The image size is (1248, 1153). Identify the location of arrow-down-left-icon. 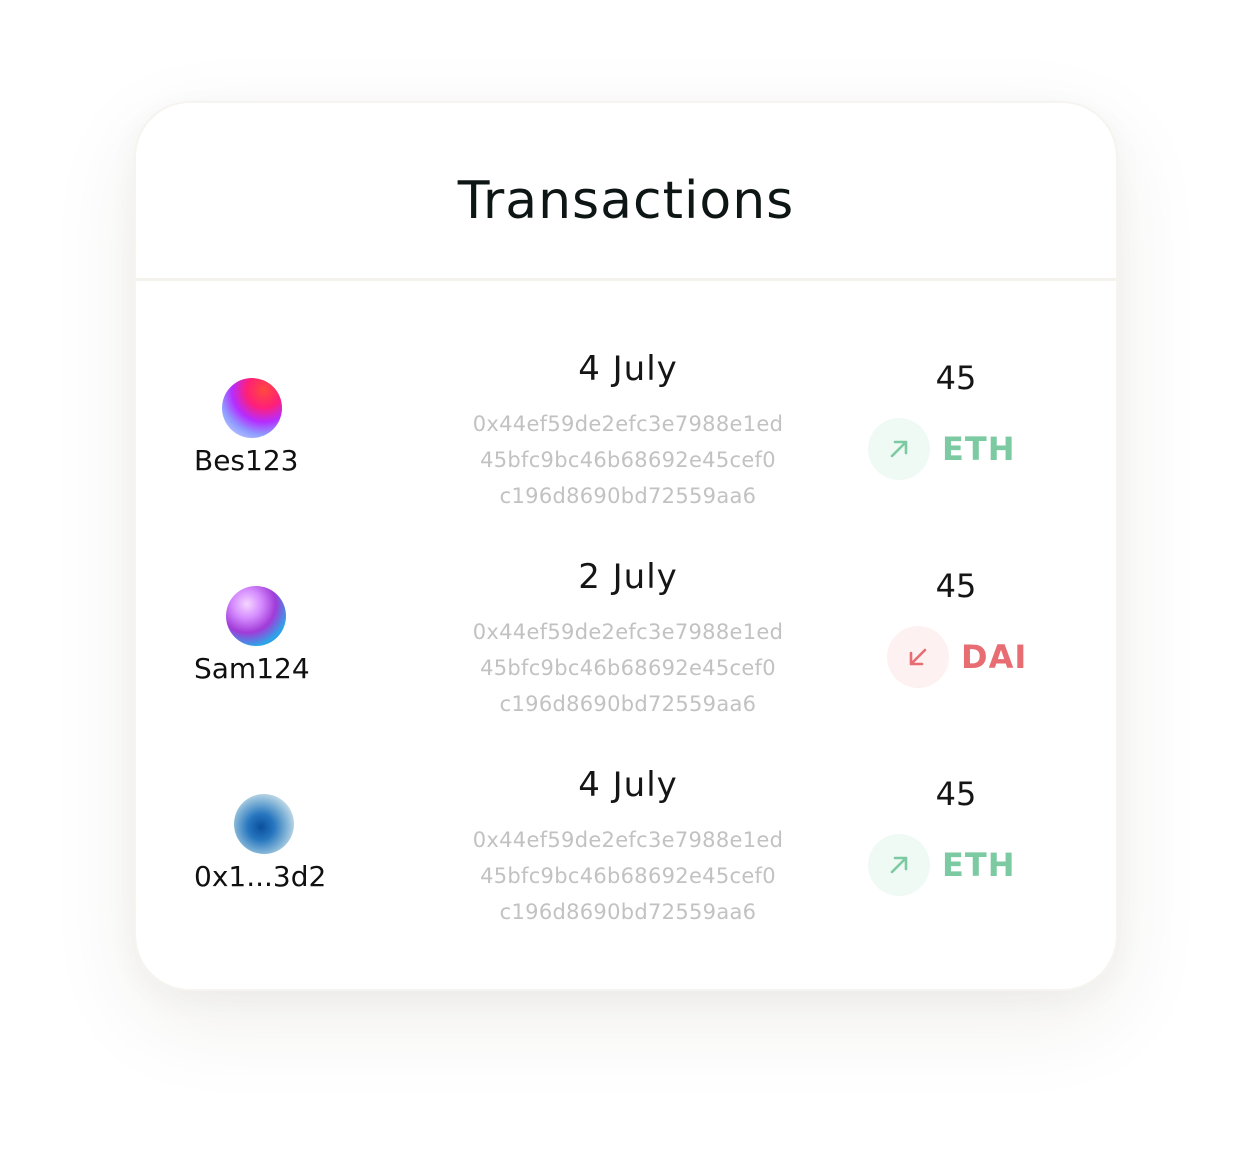
(918, 657).